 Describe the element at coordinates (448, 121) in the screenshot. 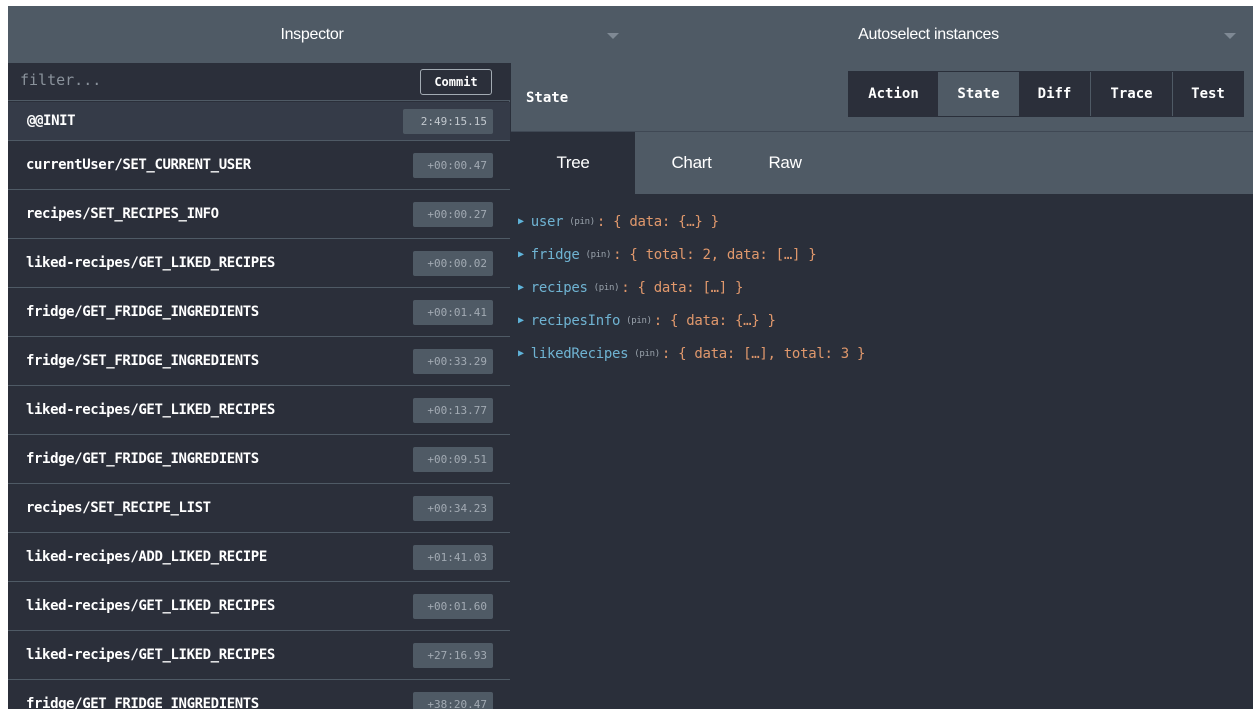

I see `action-timestamp: 2:49:15.15` at that location.